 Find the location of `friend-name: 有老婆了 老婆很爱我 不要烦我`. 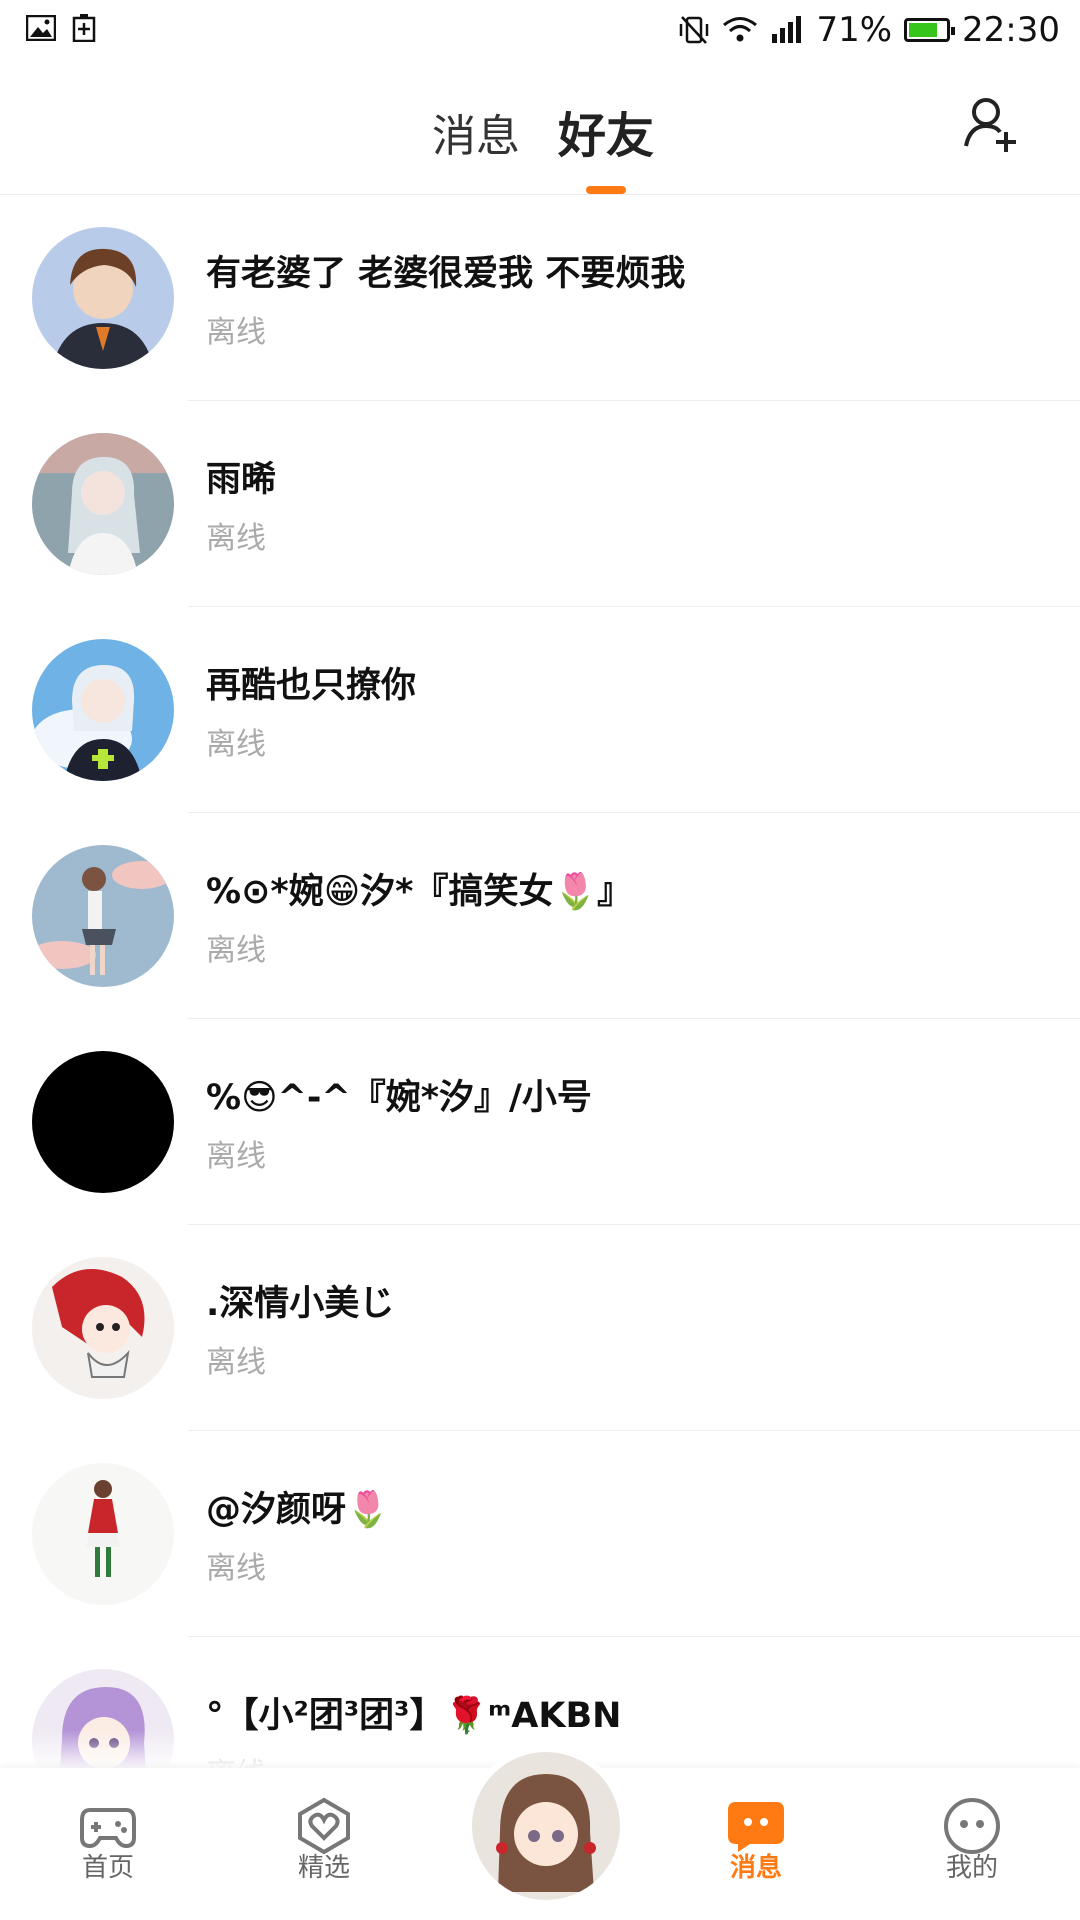

friend-name: 有老婆了 老婆很爱我 不要烦我 is located at coordinates (446, 274).